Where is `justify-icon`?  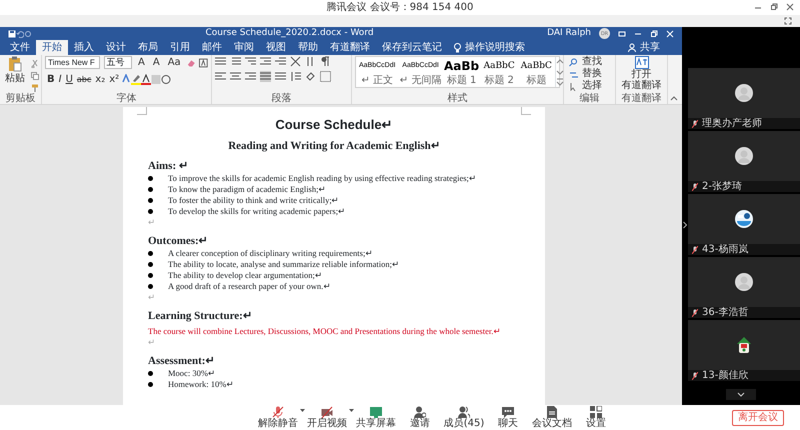
justify-icon is located at coordinates (265, 76).